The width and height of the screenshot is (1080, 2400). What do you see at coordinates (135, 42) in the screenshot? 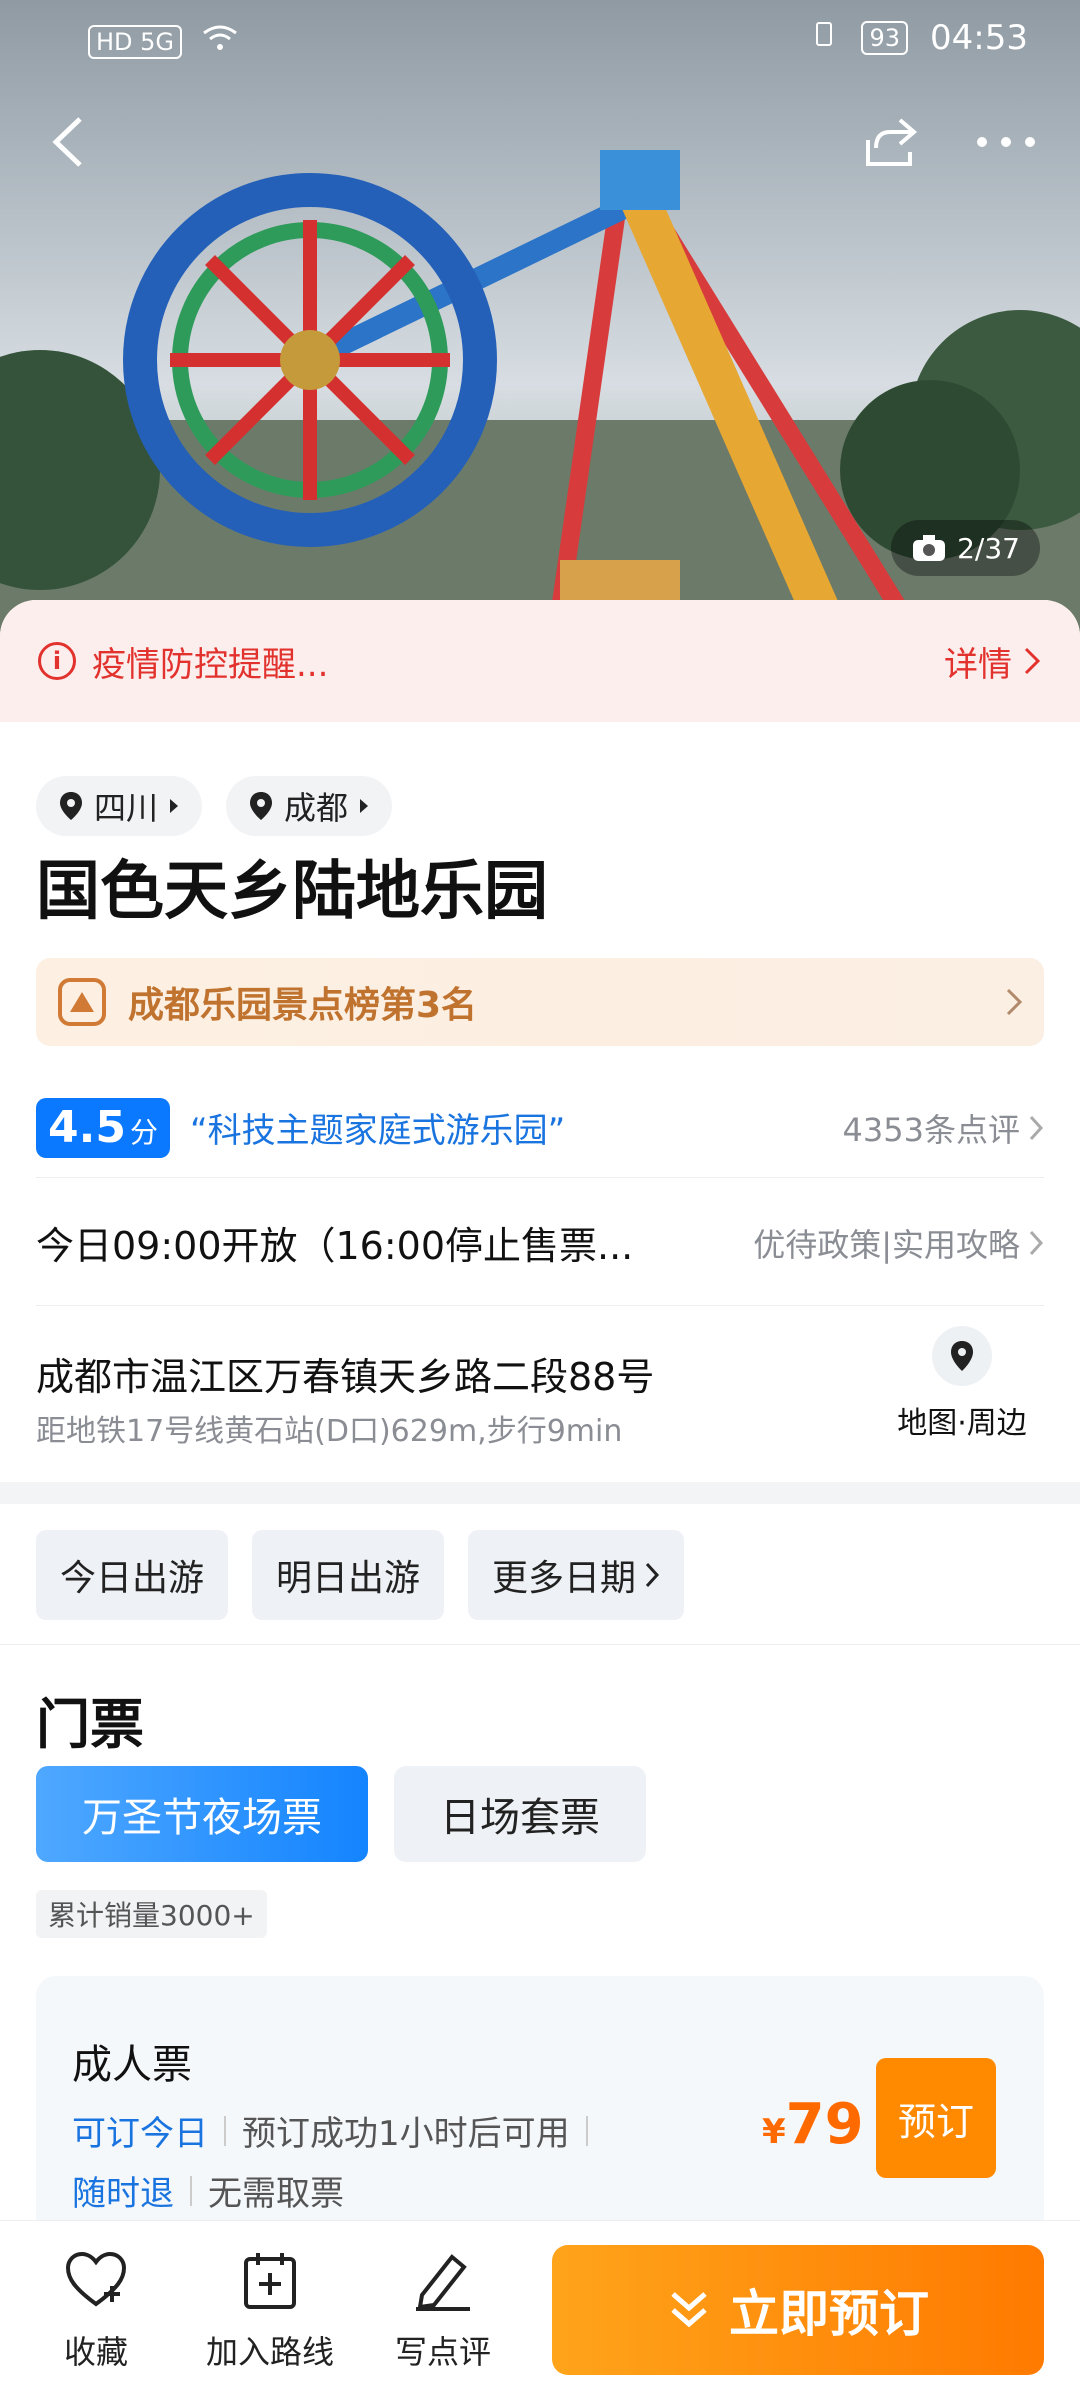
I see `hd-signal-indicator: HD 5G` at bounding box center [135, 42].